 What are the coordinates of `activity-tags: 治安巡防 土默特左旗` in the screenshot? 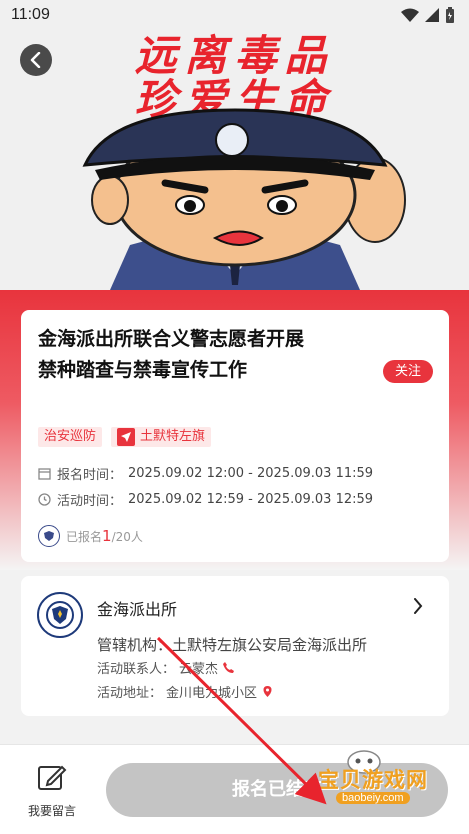 It's located at (125, 437).